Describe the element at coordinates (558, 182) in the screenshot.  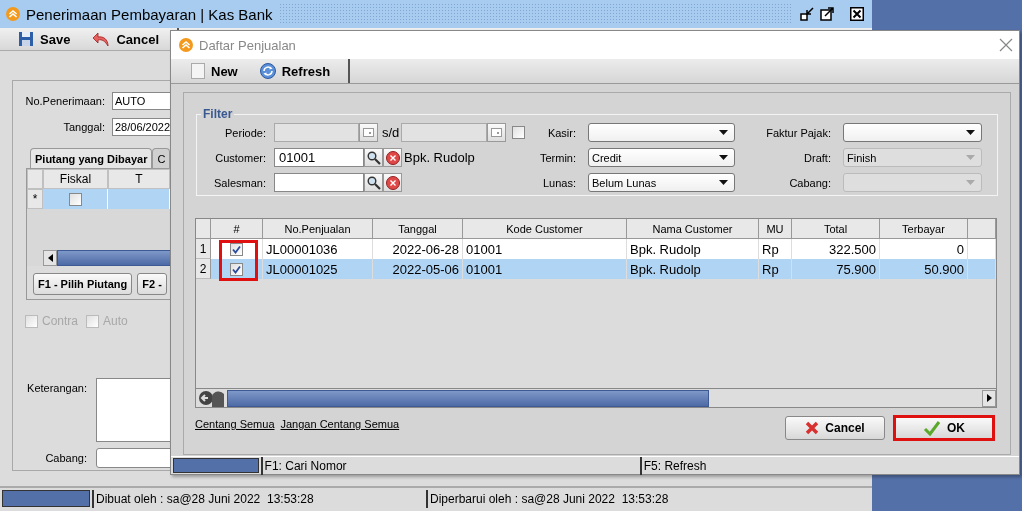
I see `field-label: Lunas:` at that location.